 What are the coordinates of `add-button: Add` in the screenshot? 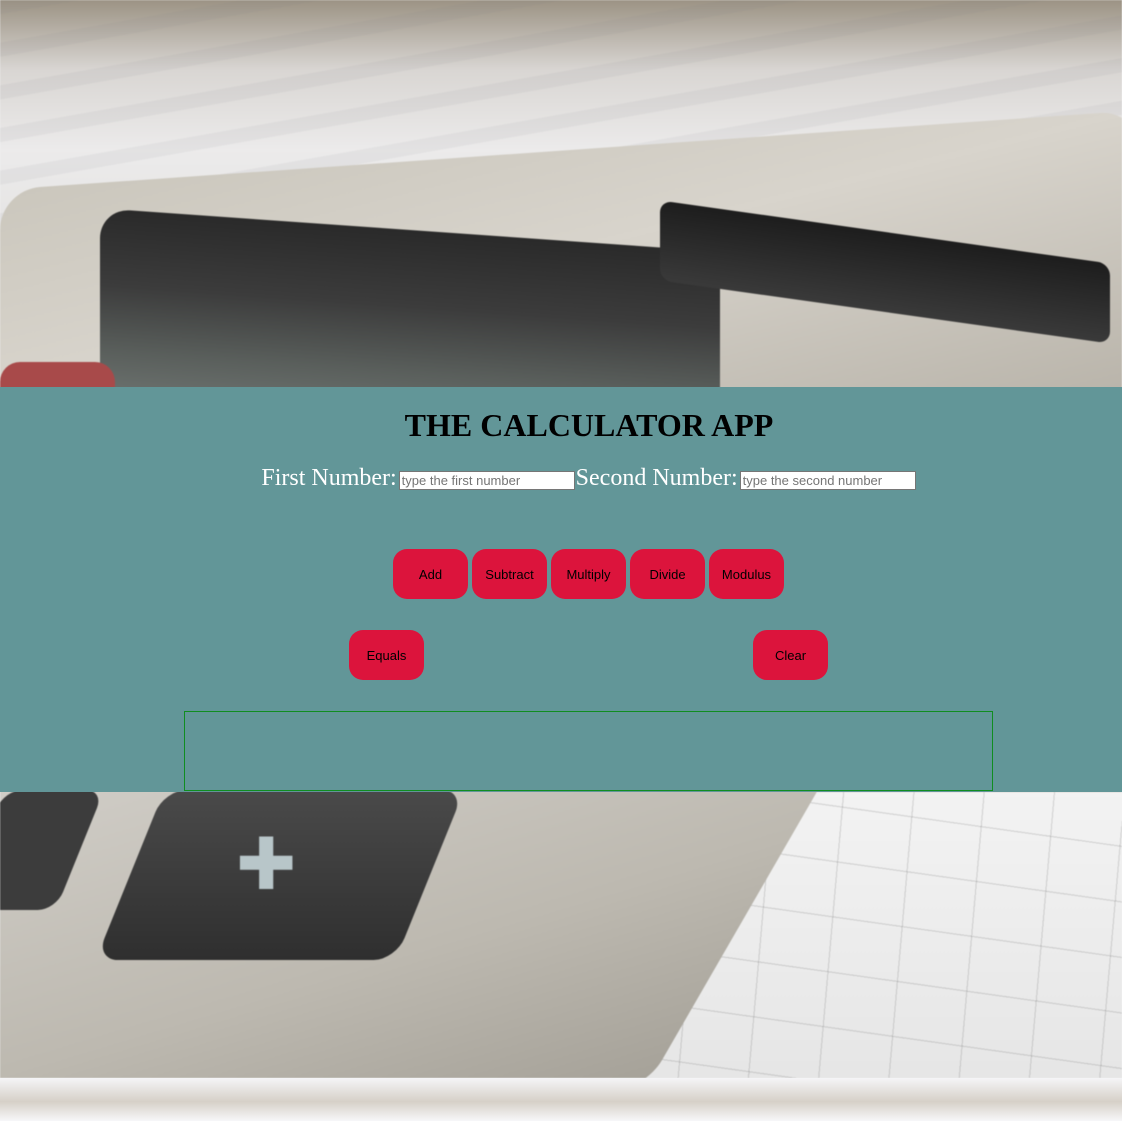 It's located at (430, 574).